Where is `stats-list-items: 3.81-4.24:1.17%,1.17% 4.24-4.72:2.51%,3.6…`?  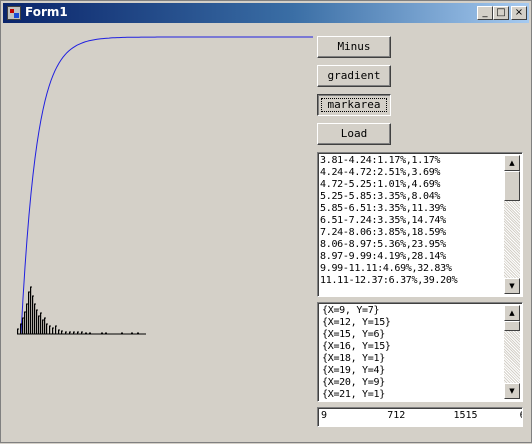 stats-list-items: 3.81-4.24:1.17%,1.17% 4.24-4.72:2.51%,3.6… is located at coordinates (389, 221).